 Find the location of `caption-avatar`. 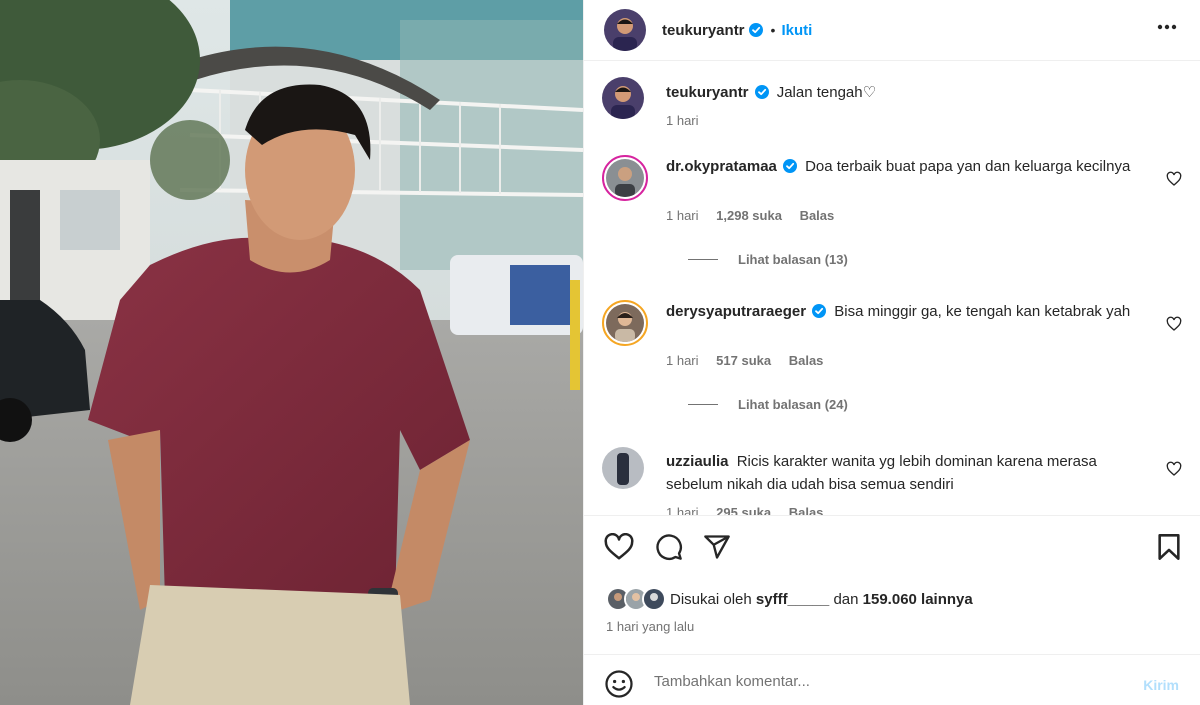

caption-avatar is located at coordinates (623, 98).